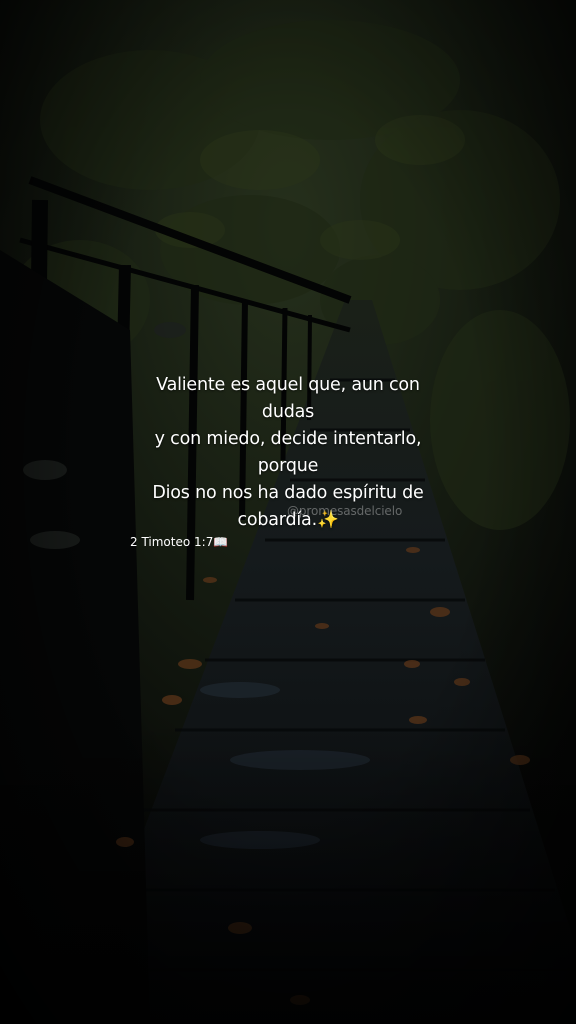 The height and width of the screenshot is (1024, 576). What do you see at coordinates (288, 412) in the screenshot?
I see `quote-line: dudas` at bounding box center [288, 412].